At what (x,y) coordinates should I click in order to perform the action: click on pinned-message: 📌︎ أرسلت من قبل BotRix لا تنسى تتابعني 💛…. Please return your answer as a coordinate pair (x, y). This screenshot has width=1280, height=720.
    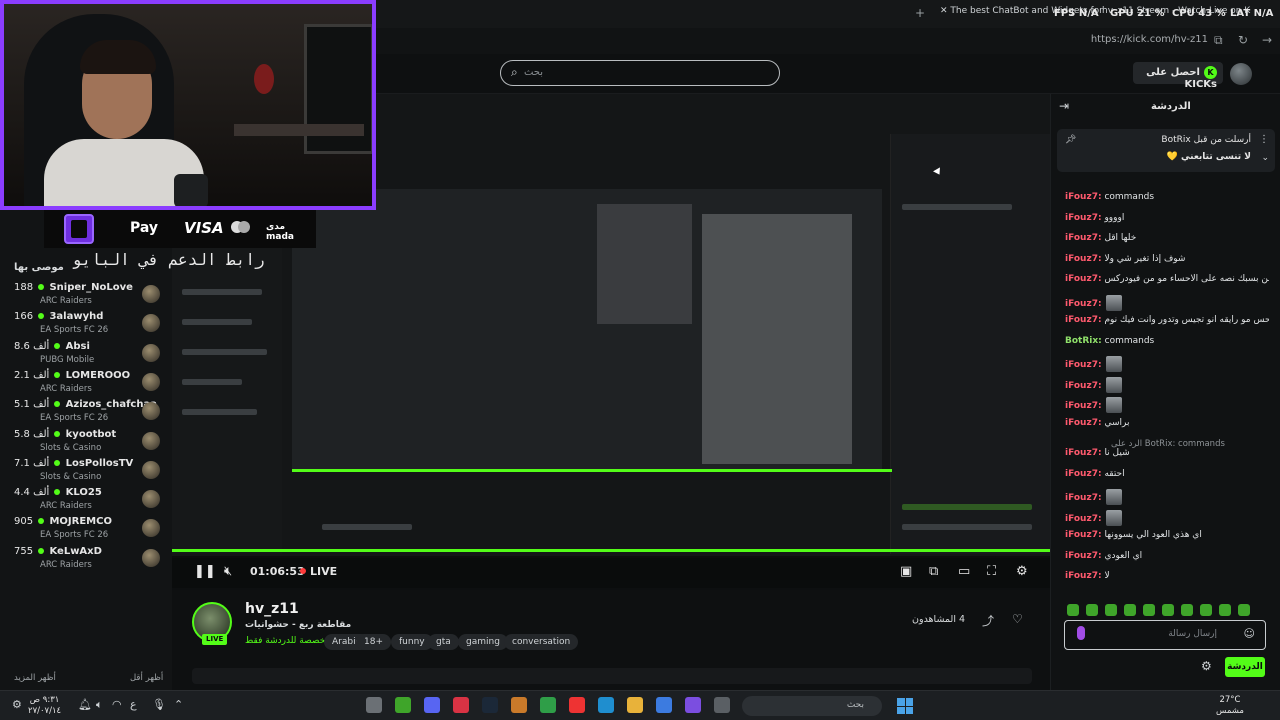
    Looking at the image, I should click on (1166, 150).